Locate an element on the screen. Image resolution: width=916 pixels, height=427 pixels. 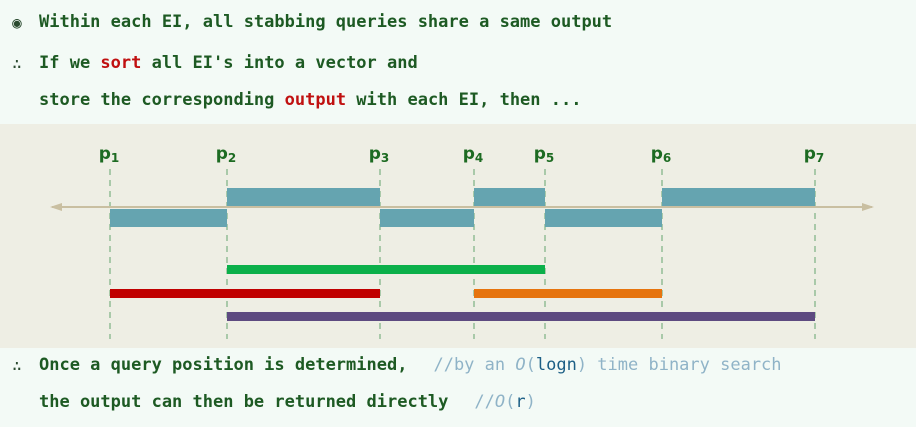
keyword-sort: sort is located at coordinates (121, 63).